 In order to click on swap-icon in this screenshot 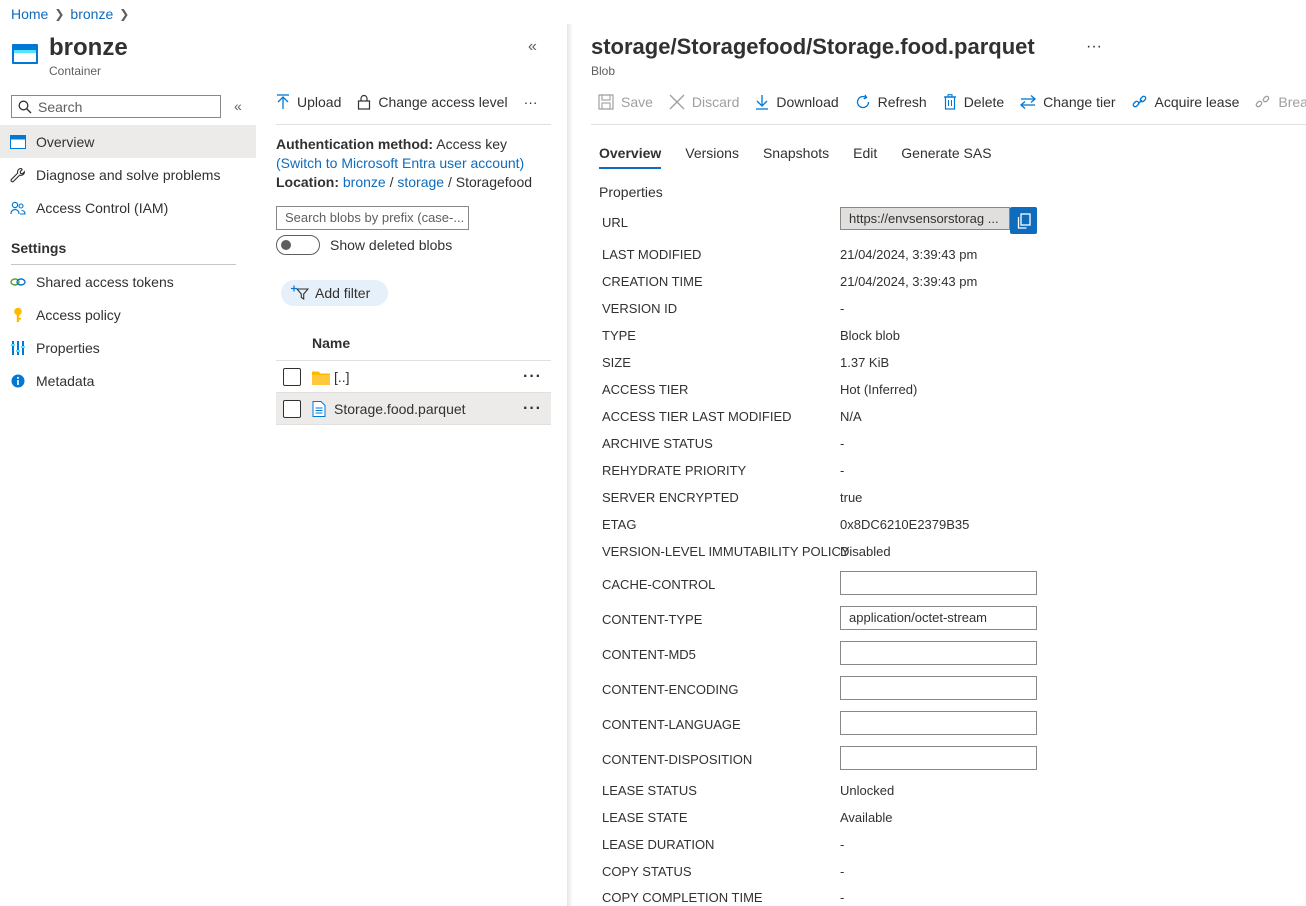, I will do `click(1028, 102)`.